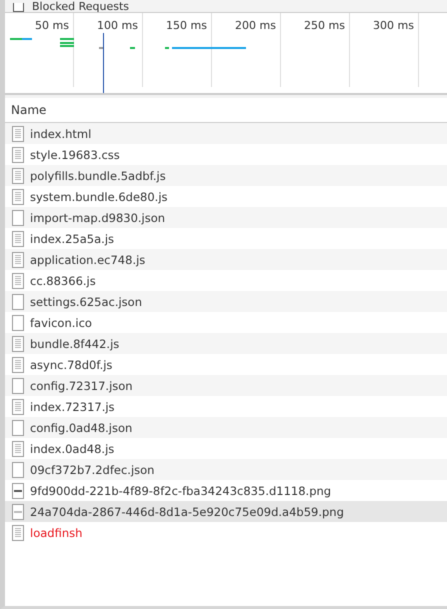 This screenshot has width=447, height=609. Describe the element at coordinates (226, 469) in the screenshot. I see `request-row: 09cf372b7.2dfec.json` at that location.